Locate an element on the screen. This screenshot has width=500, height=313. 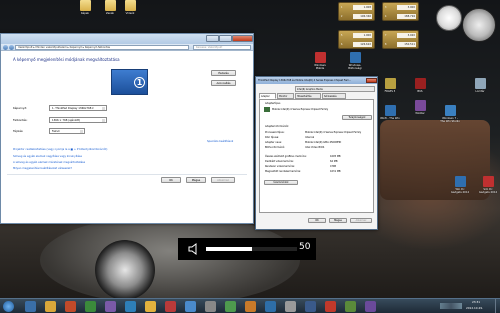
resolution-label: Felbontás: is located at coordinates (20, 120).